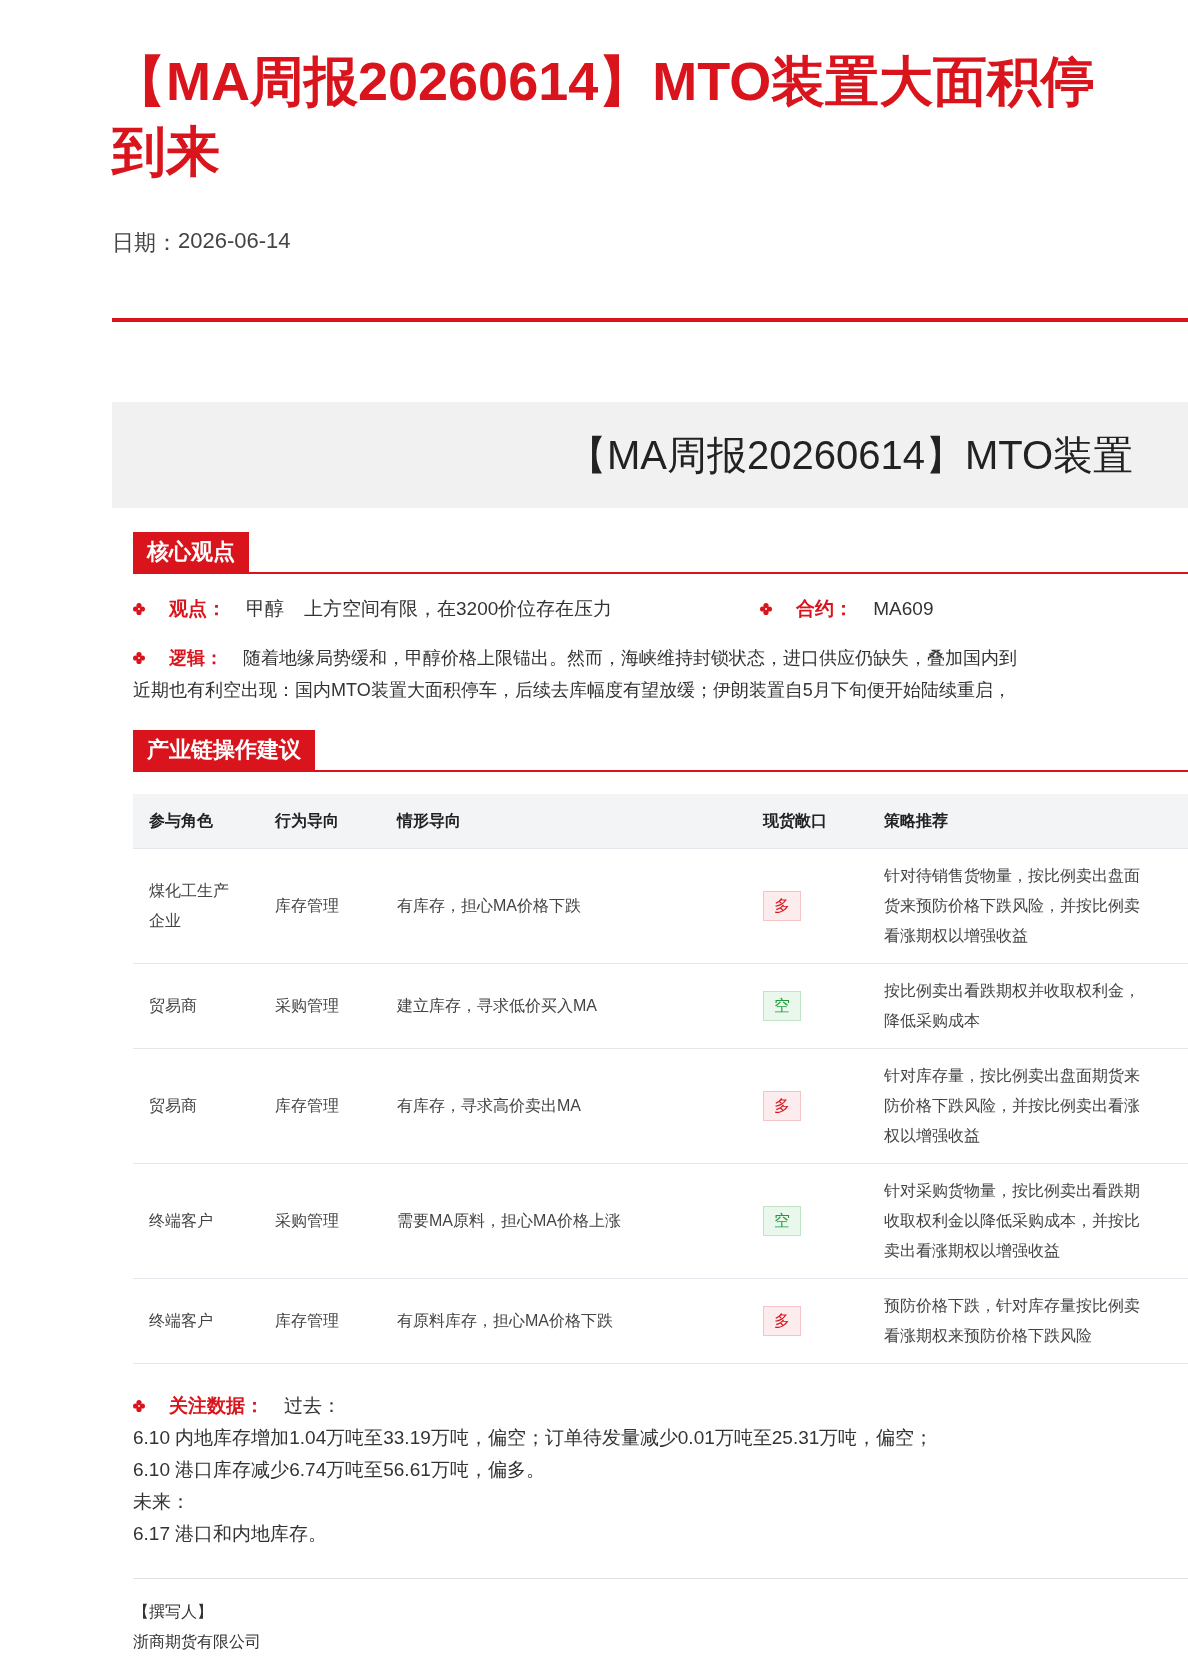  I want to click on field-label: 逻辑：, so click(196, 658).